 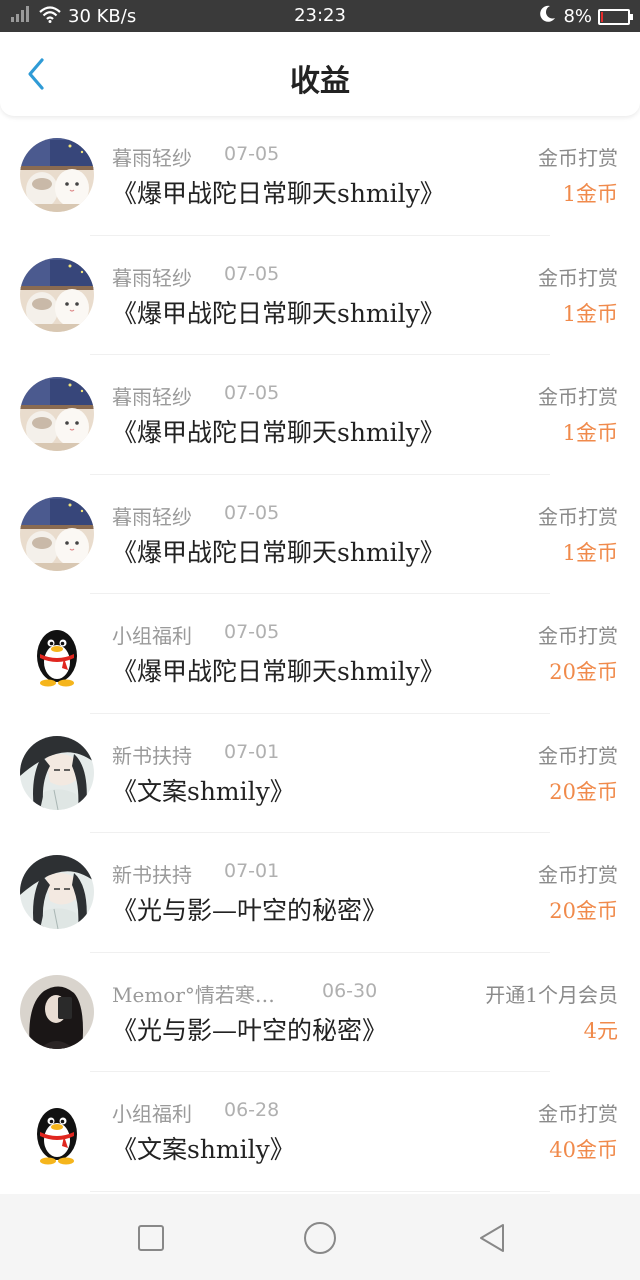 I want to click on recent-apps-button, so click(x=151, y=1238).